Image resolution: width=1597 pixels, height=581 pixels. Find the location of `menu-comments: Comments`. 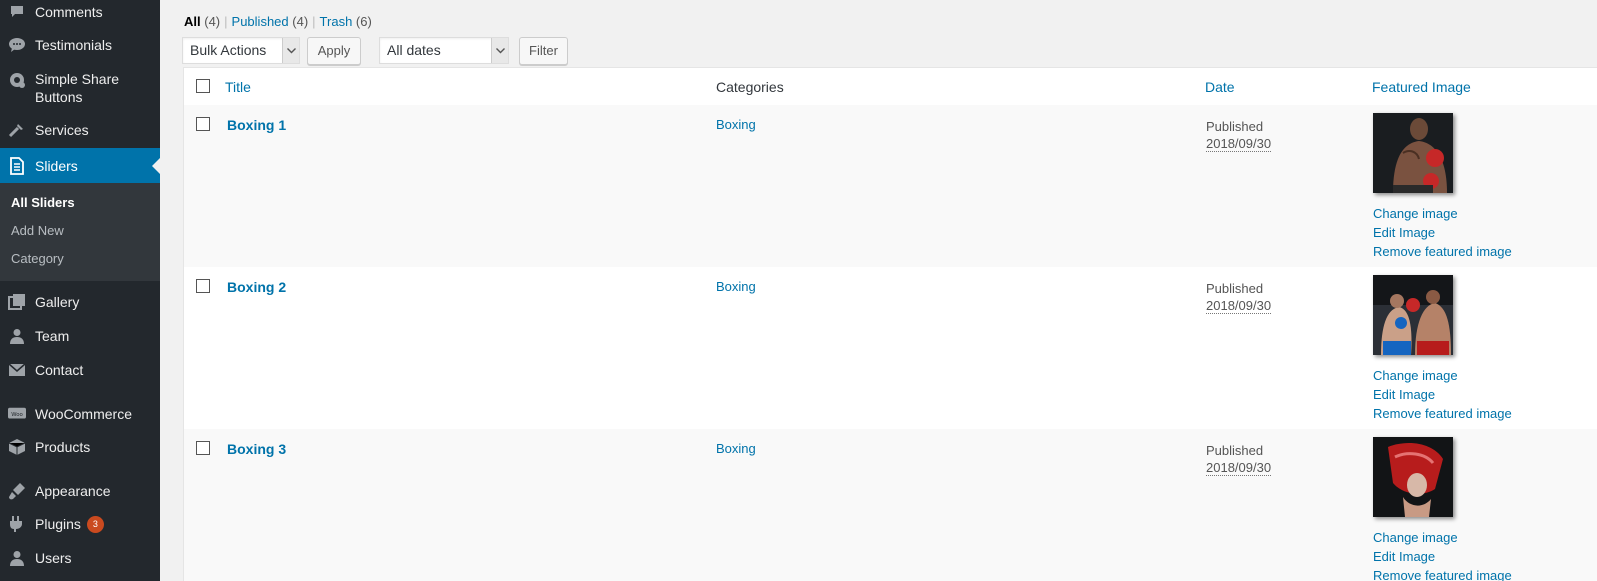

menu-comments: Comments is located at coordinates (80, 12).